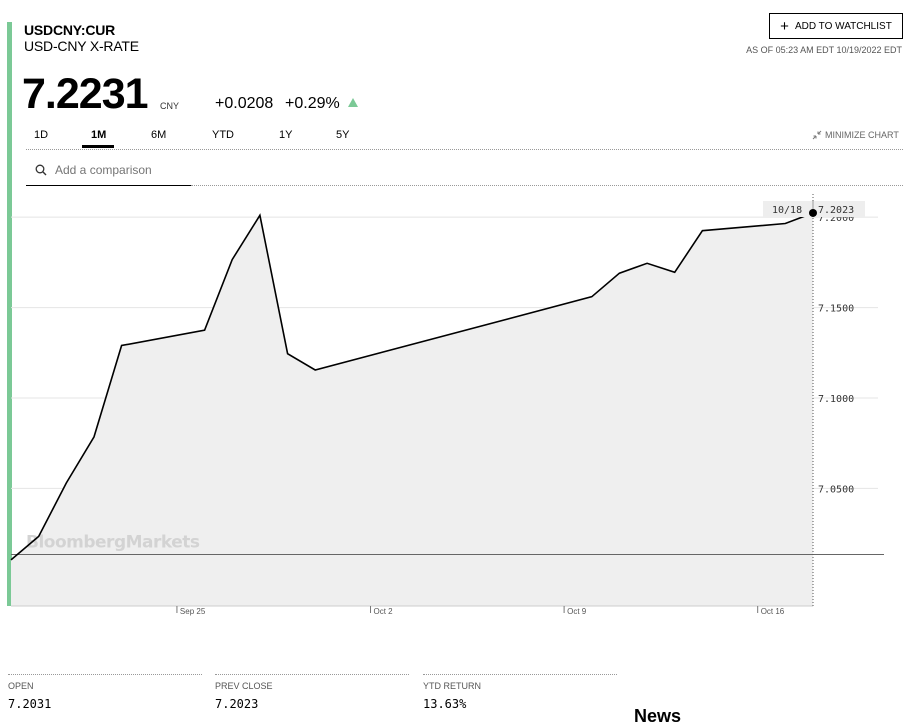 The width and height of the screenshot is (908, 722). I want to click on search-icon, so click(41, 170).